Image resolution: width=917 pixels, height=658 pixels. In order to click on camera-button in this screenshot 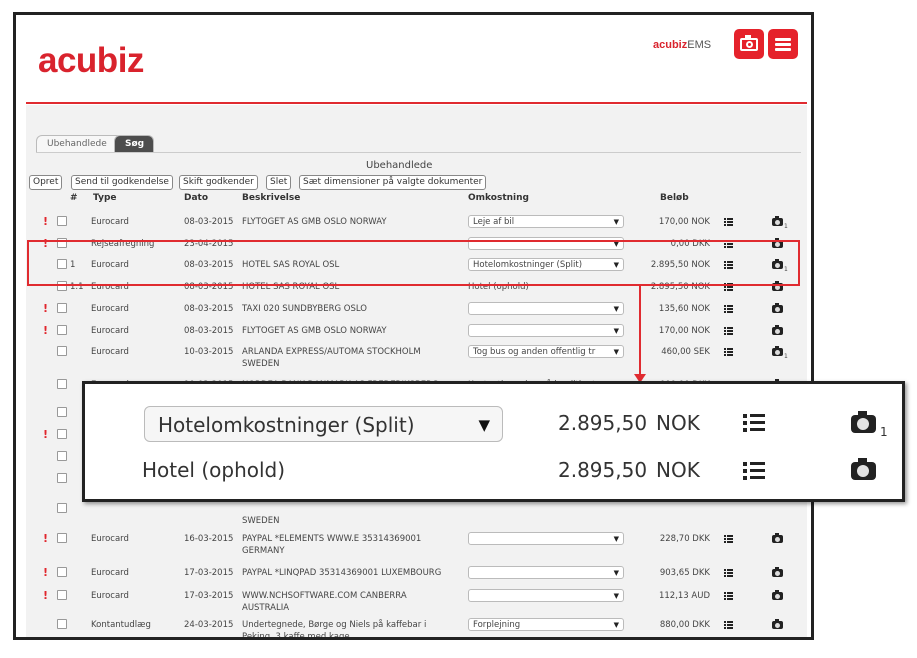, I will do `click(749, 44)`.